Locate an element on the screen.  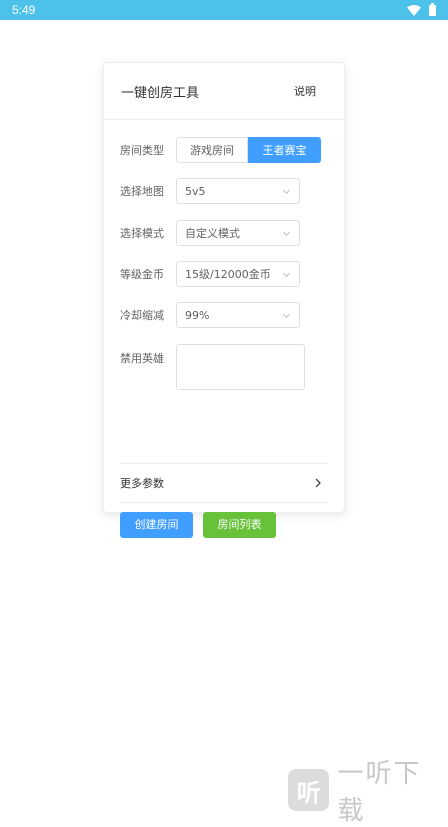
status-icons is located at coordinates (421, 9).